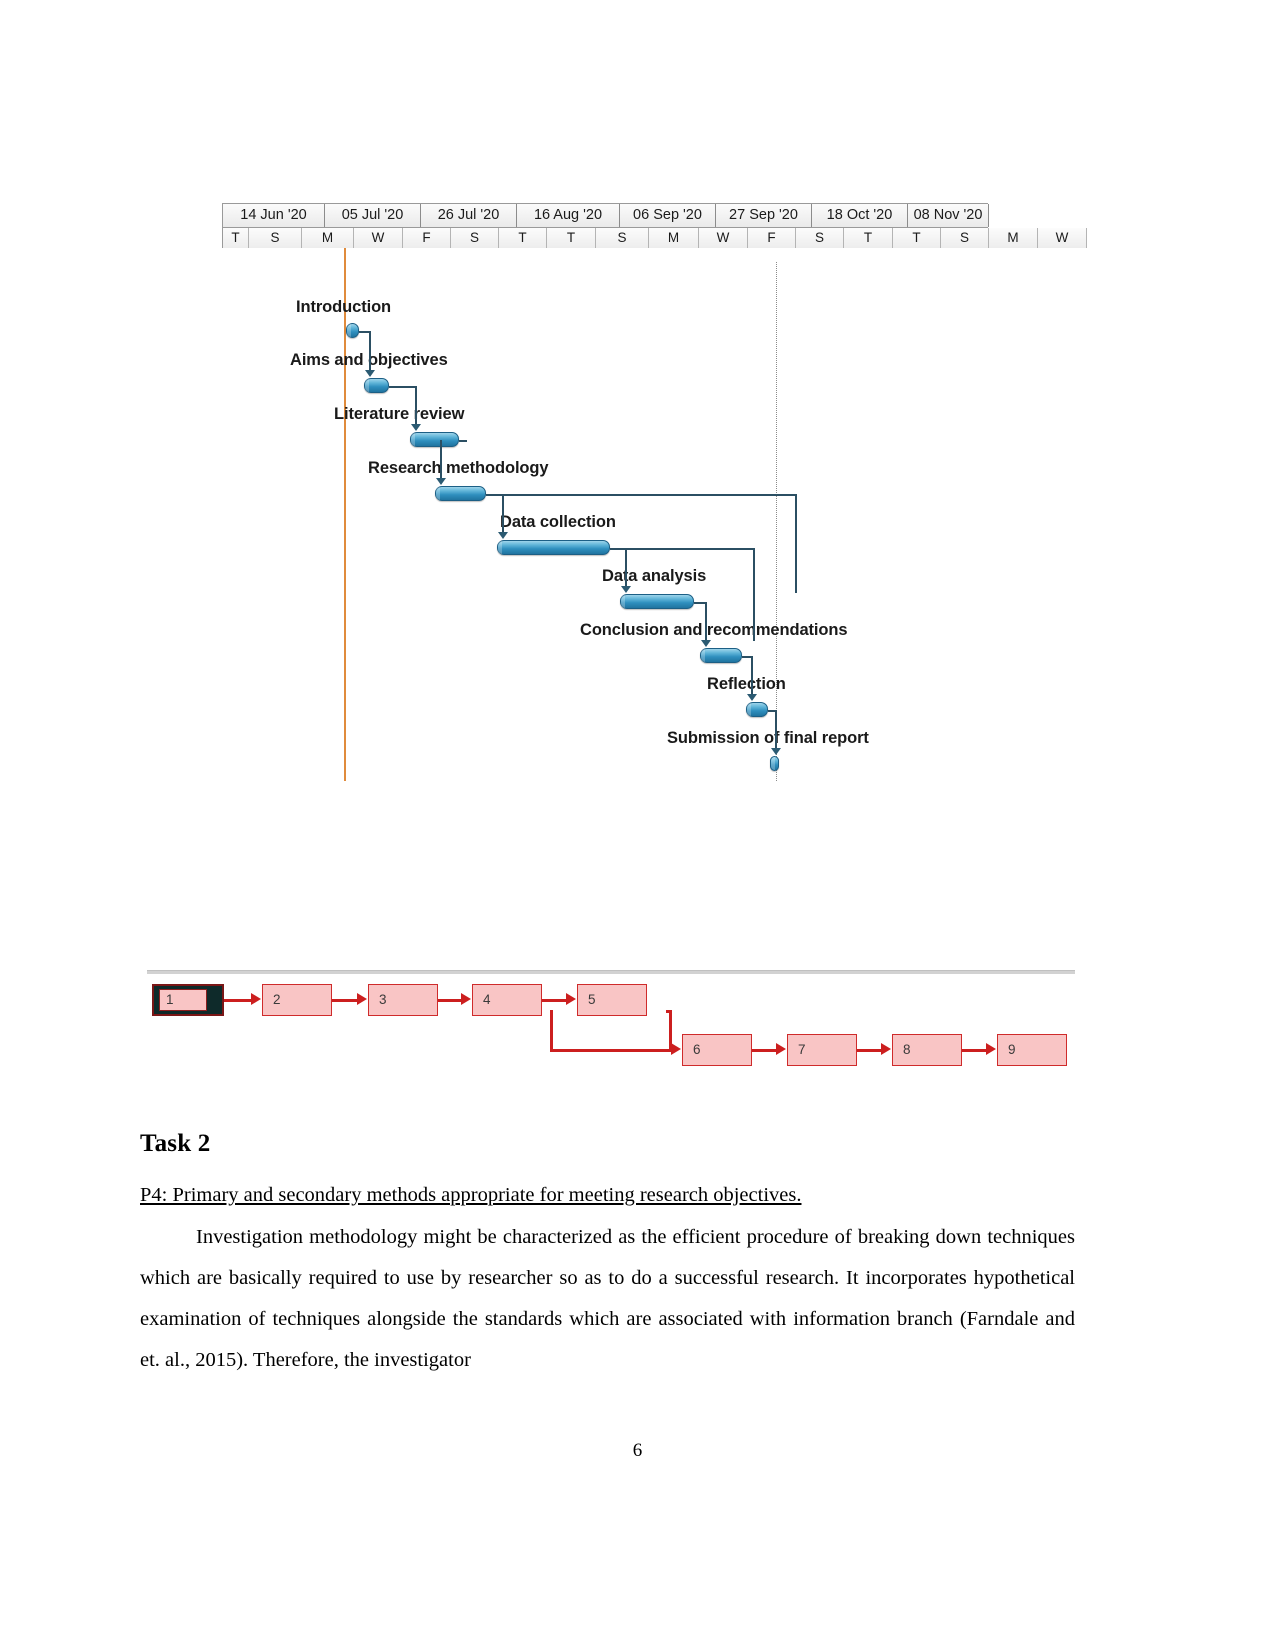  Describe the element at coordinates (297, 1000) in the screenshot. I see `network-node-2: 2` at that location.